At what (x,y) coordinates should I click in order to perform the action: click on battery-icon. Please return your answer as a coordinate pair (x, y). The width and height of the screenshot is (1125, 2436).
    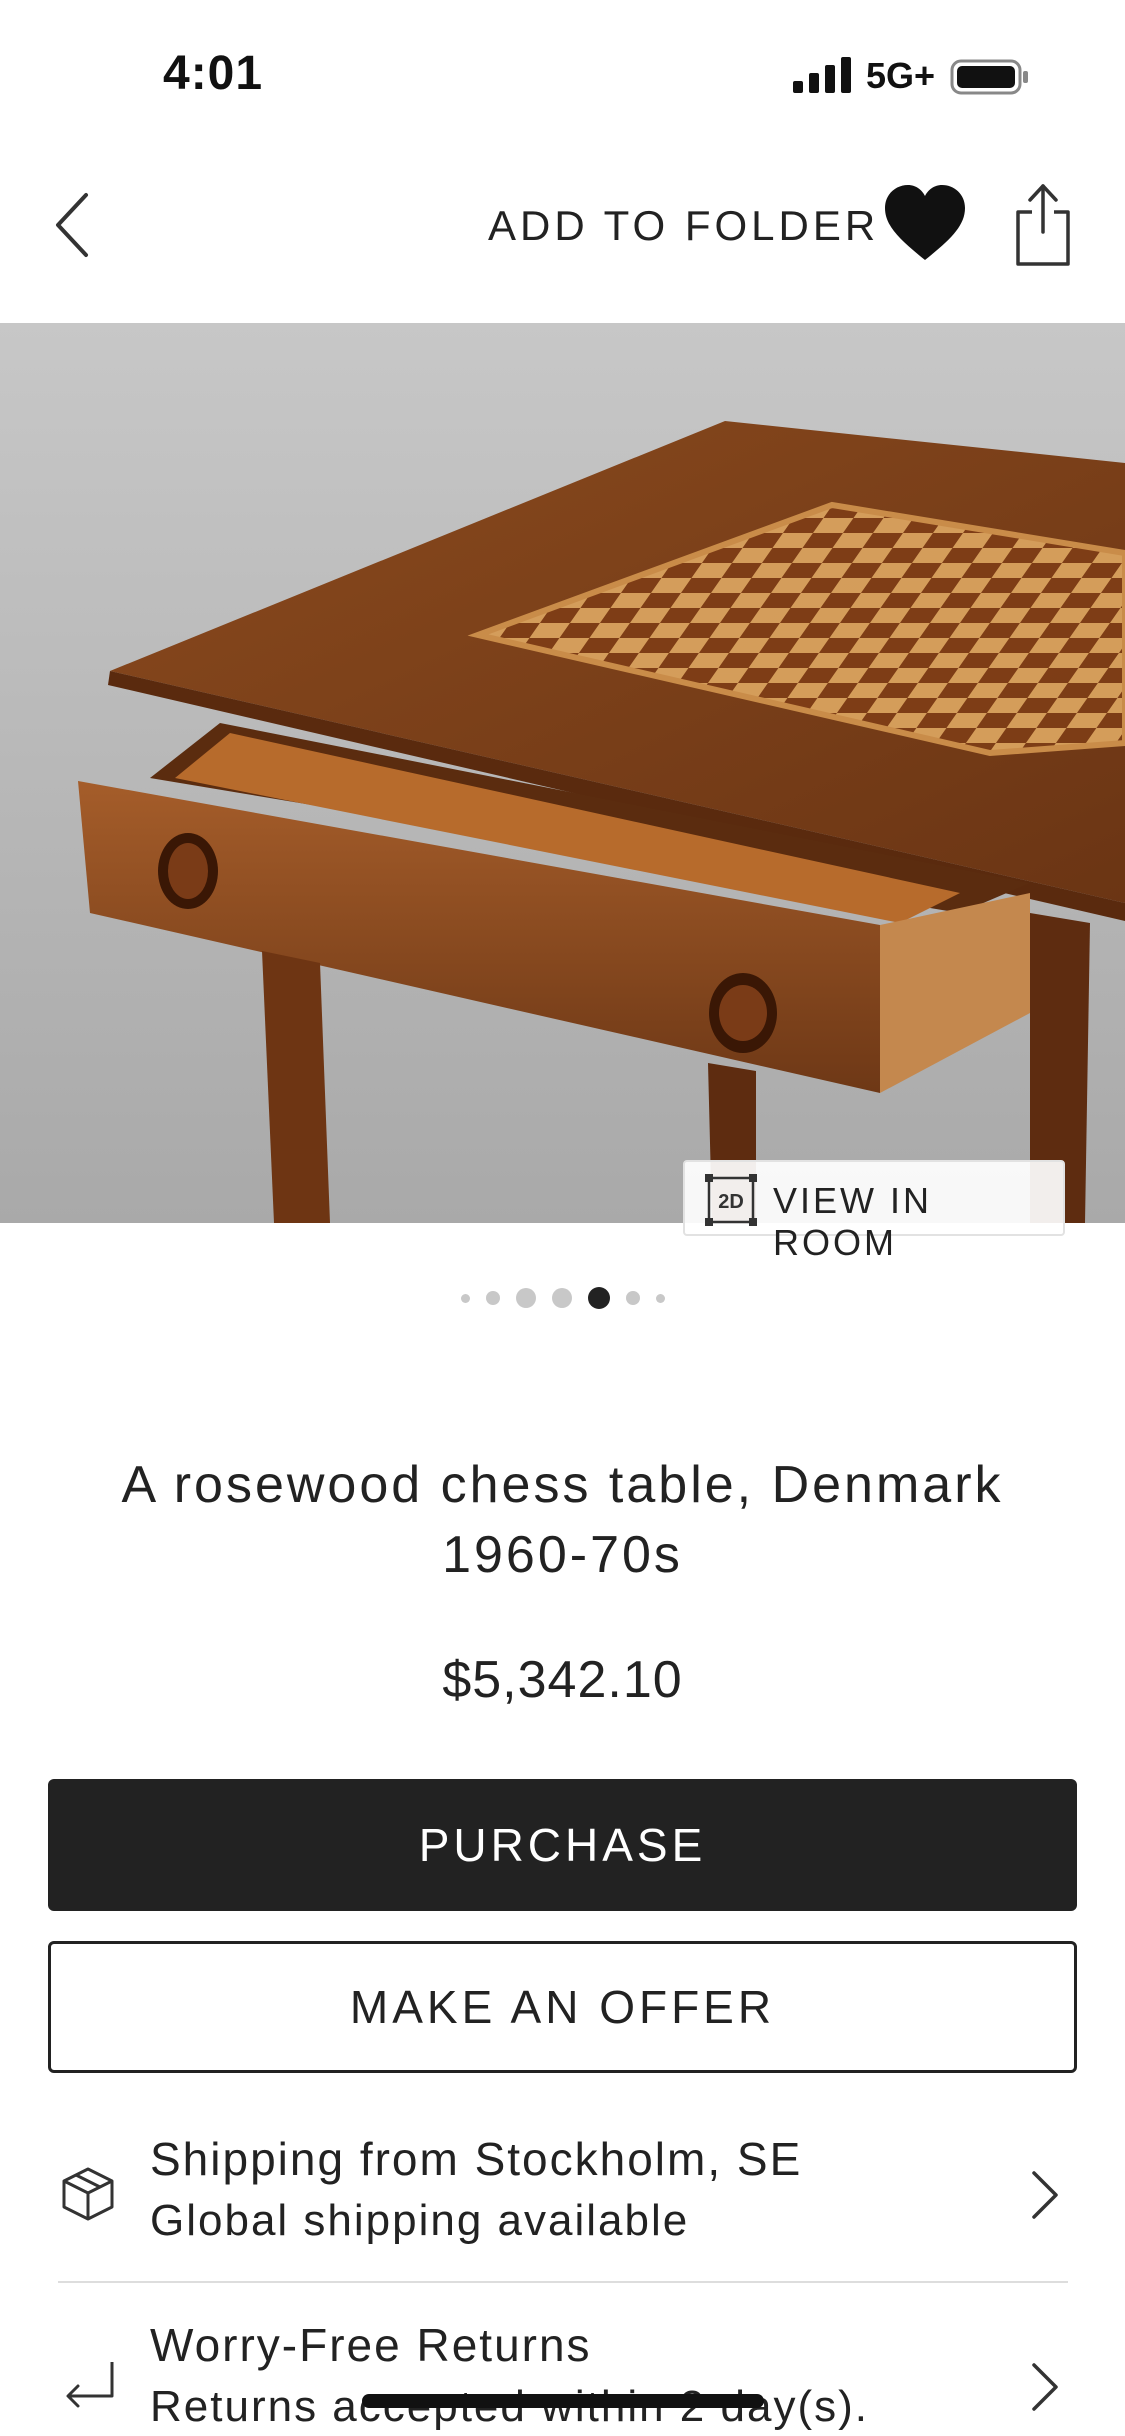
    Looking at the image, I should click on (989, 77).